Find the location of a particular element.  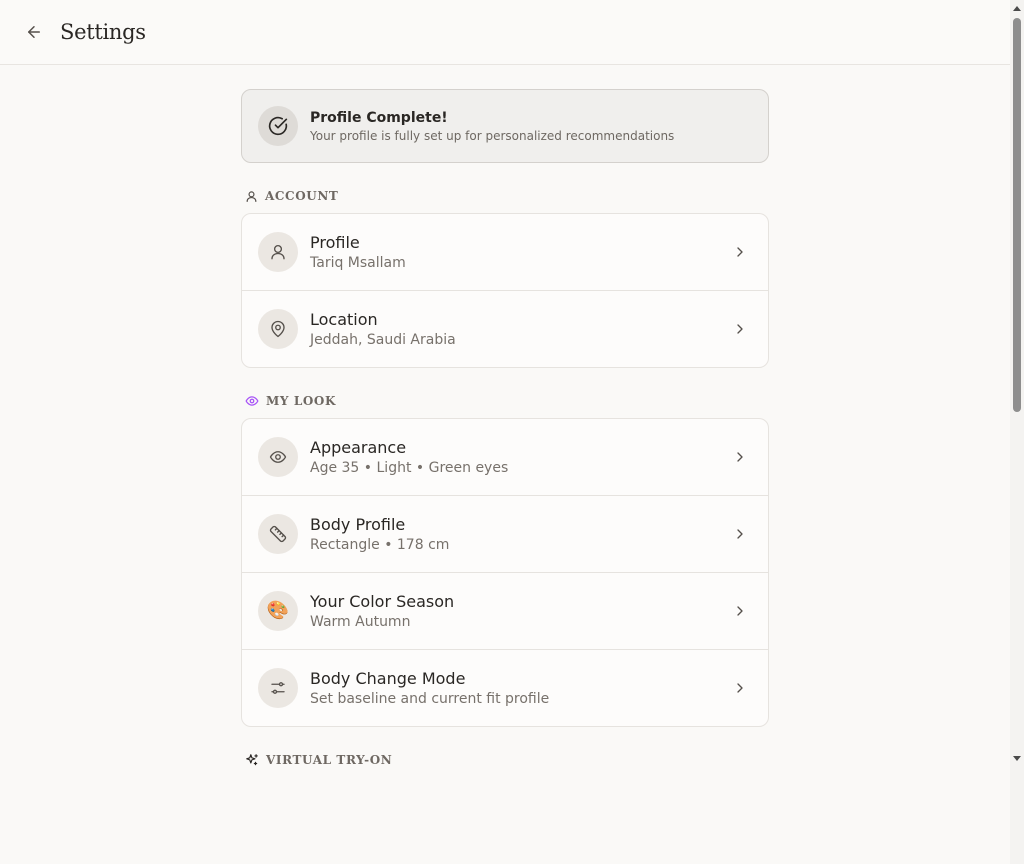

item-title: Appearance is located at coordinates (358, 447).